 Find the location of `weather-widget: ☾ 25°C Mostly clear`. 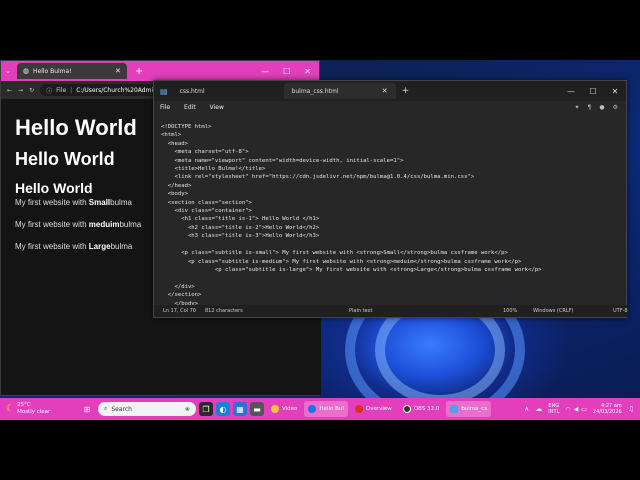

weather-widget: ☾ 25°C Mostly clear is located at coordinates (39, 409).